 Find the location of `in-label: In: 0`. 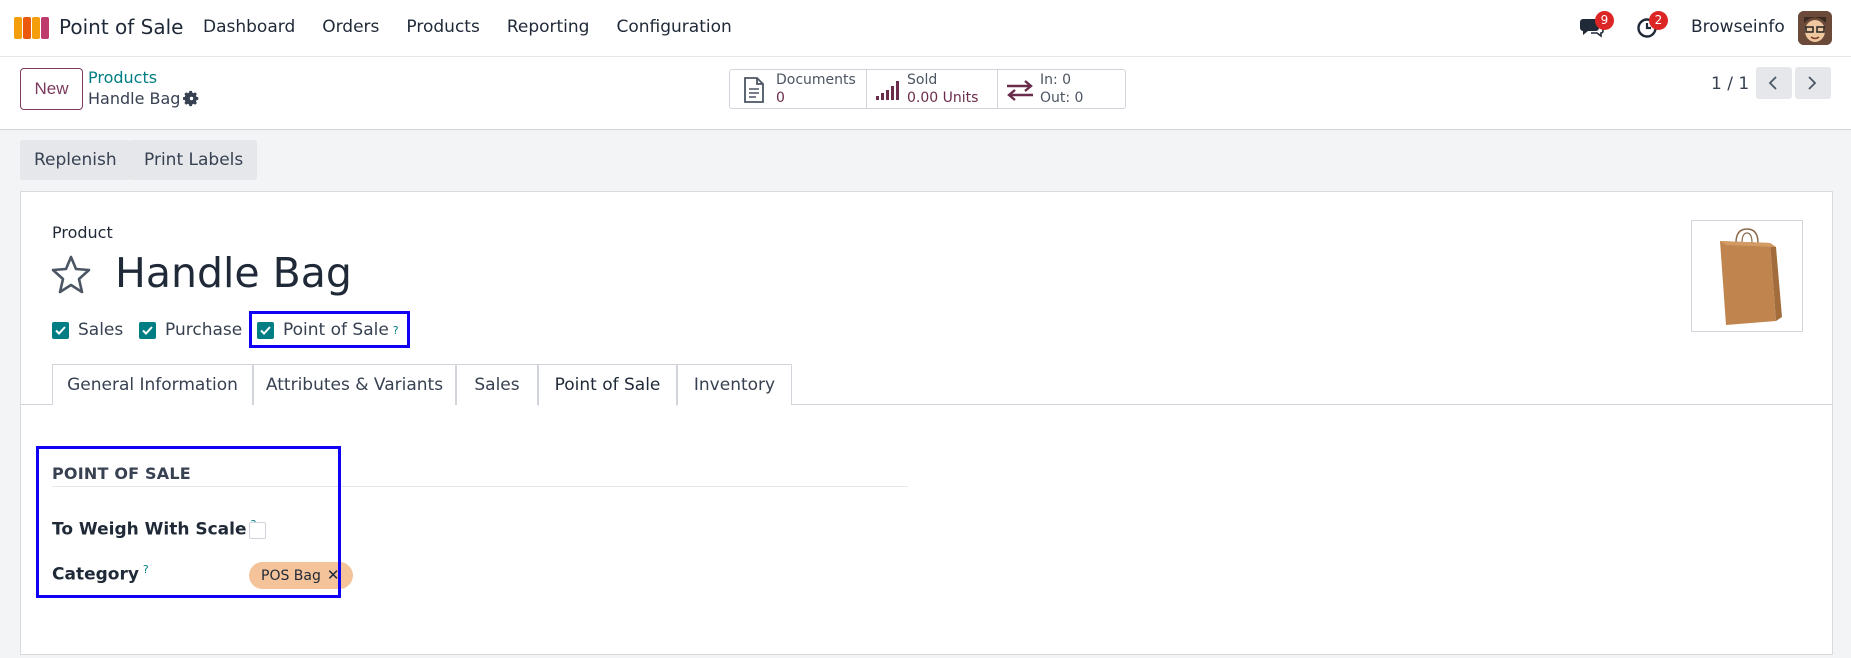

in-label: In: 0 is located at coordinates (1056, 80).